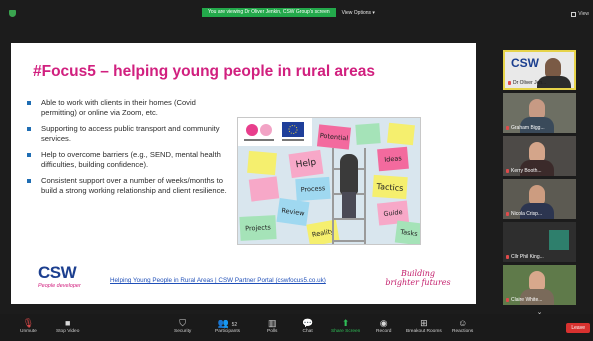 This screenshot has height=341, width=593. Describe the element at coordinates (424, 323) in the screenshot. I see `breakout-rooms-icon: ⊞` at that location.